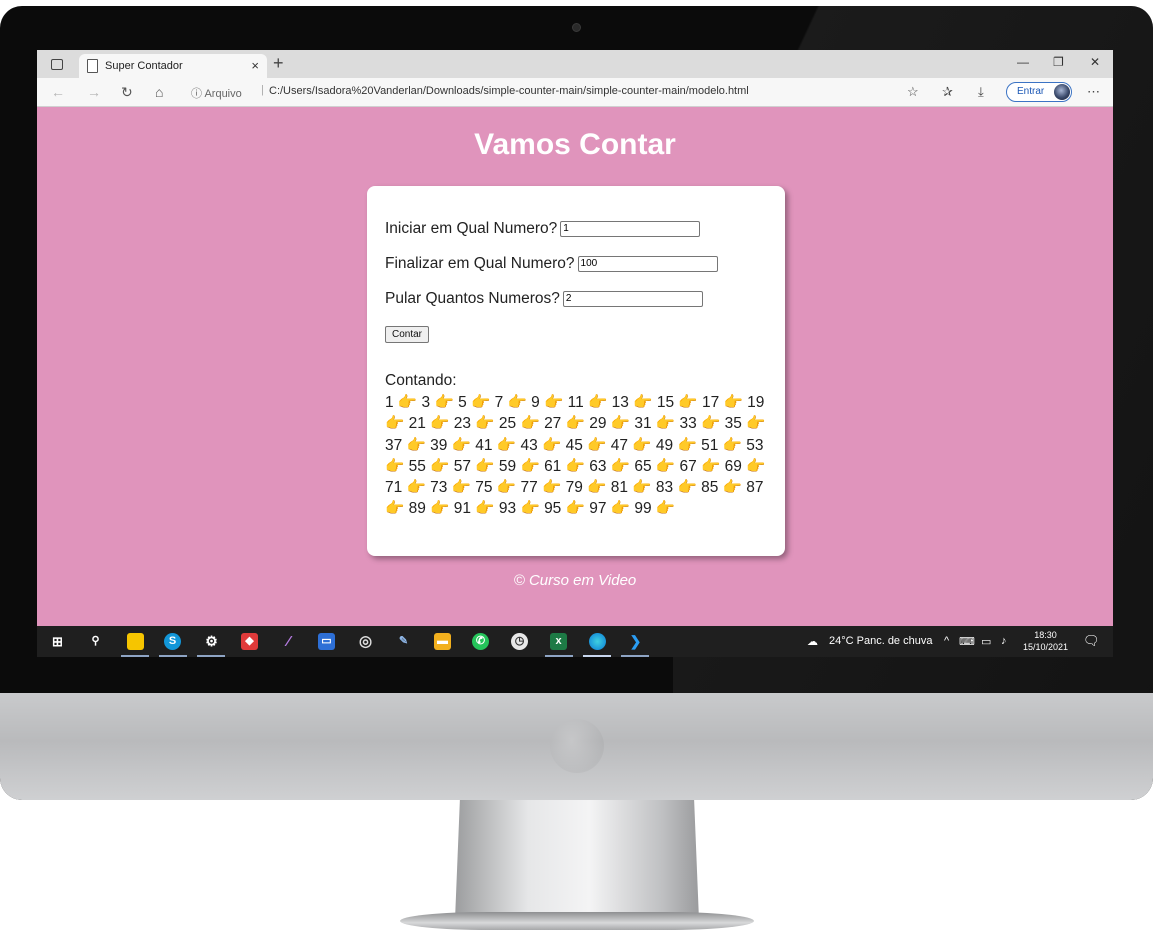 This screenshot has height=945, width=1153. I want to click on signin-label: Entrar, so click(1031, 91).